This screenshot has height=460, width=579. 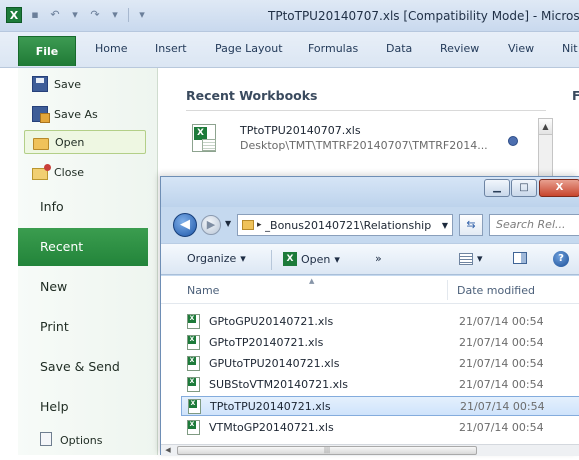 What do you see at coordinates (185, 225) in the screenshot?
I see `back-arrow-icon: ◀` at bounding box center [185, 225].